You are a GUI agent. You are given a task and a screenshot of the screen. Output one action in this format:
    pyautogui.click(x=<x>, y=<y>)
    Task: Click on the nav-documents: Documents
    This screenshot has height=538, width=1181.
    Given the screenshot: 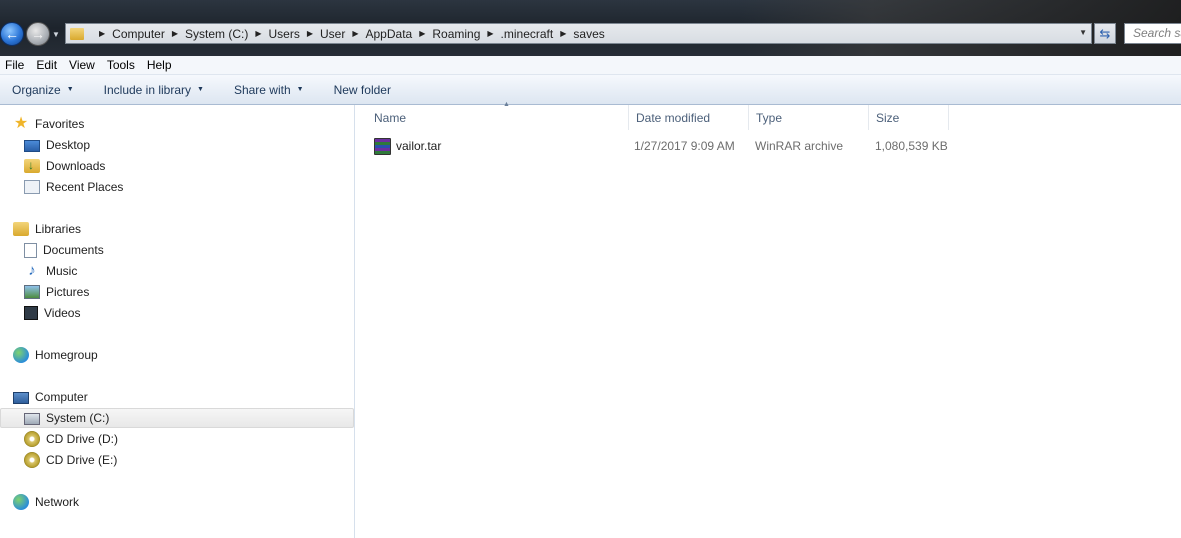 What is the action you would take?
    pyautogui.click(x=64, y=250)
    